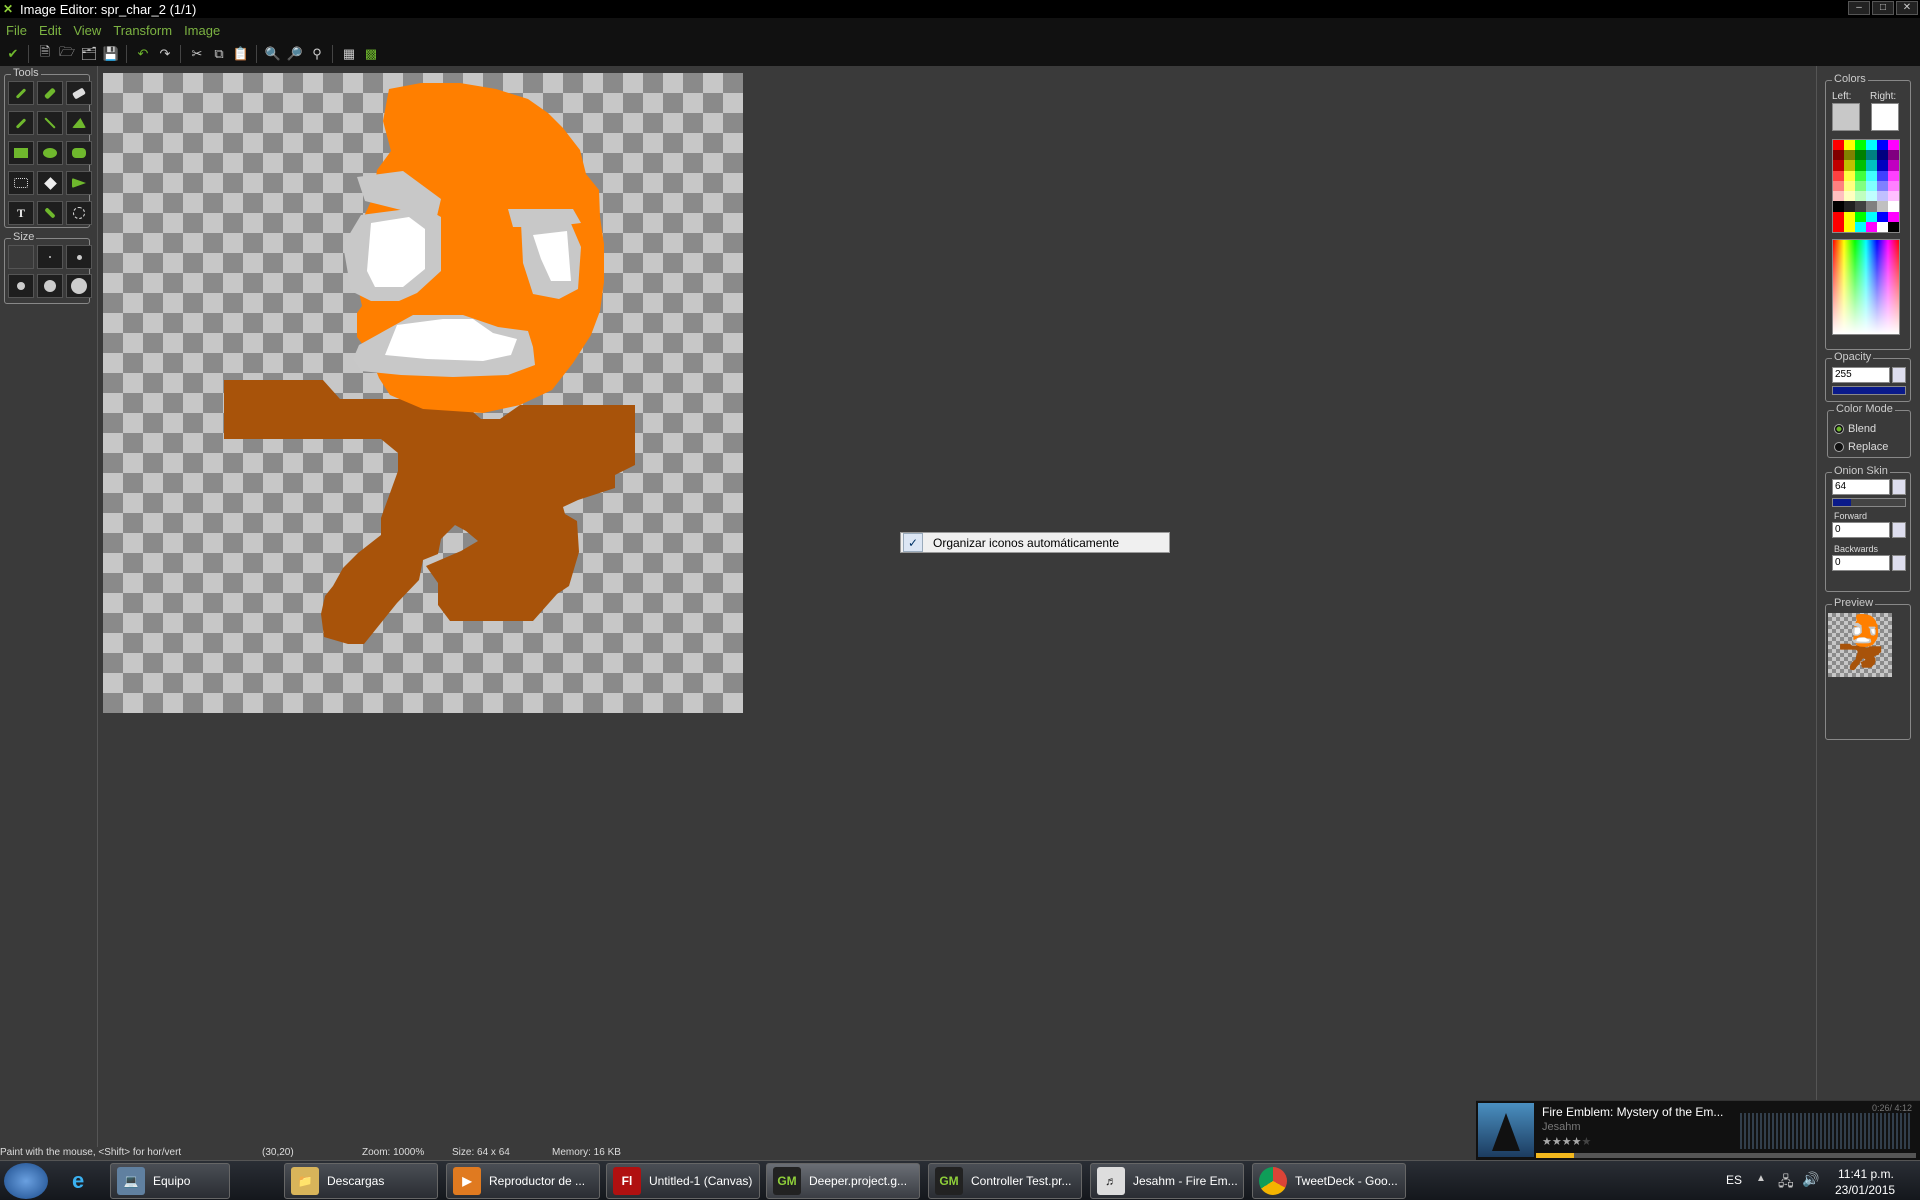 Image resolution: width=1920 pixels, height=1200 pixels. What do you see at coordinates (1869, 390) in the screenshot?
I see `opacity-slider` at bounding box center [1869, 390].